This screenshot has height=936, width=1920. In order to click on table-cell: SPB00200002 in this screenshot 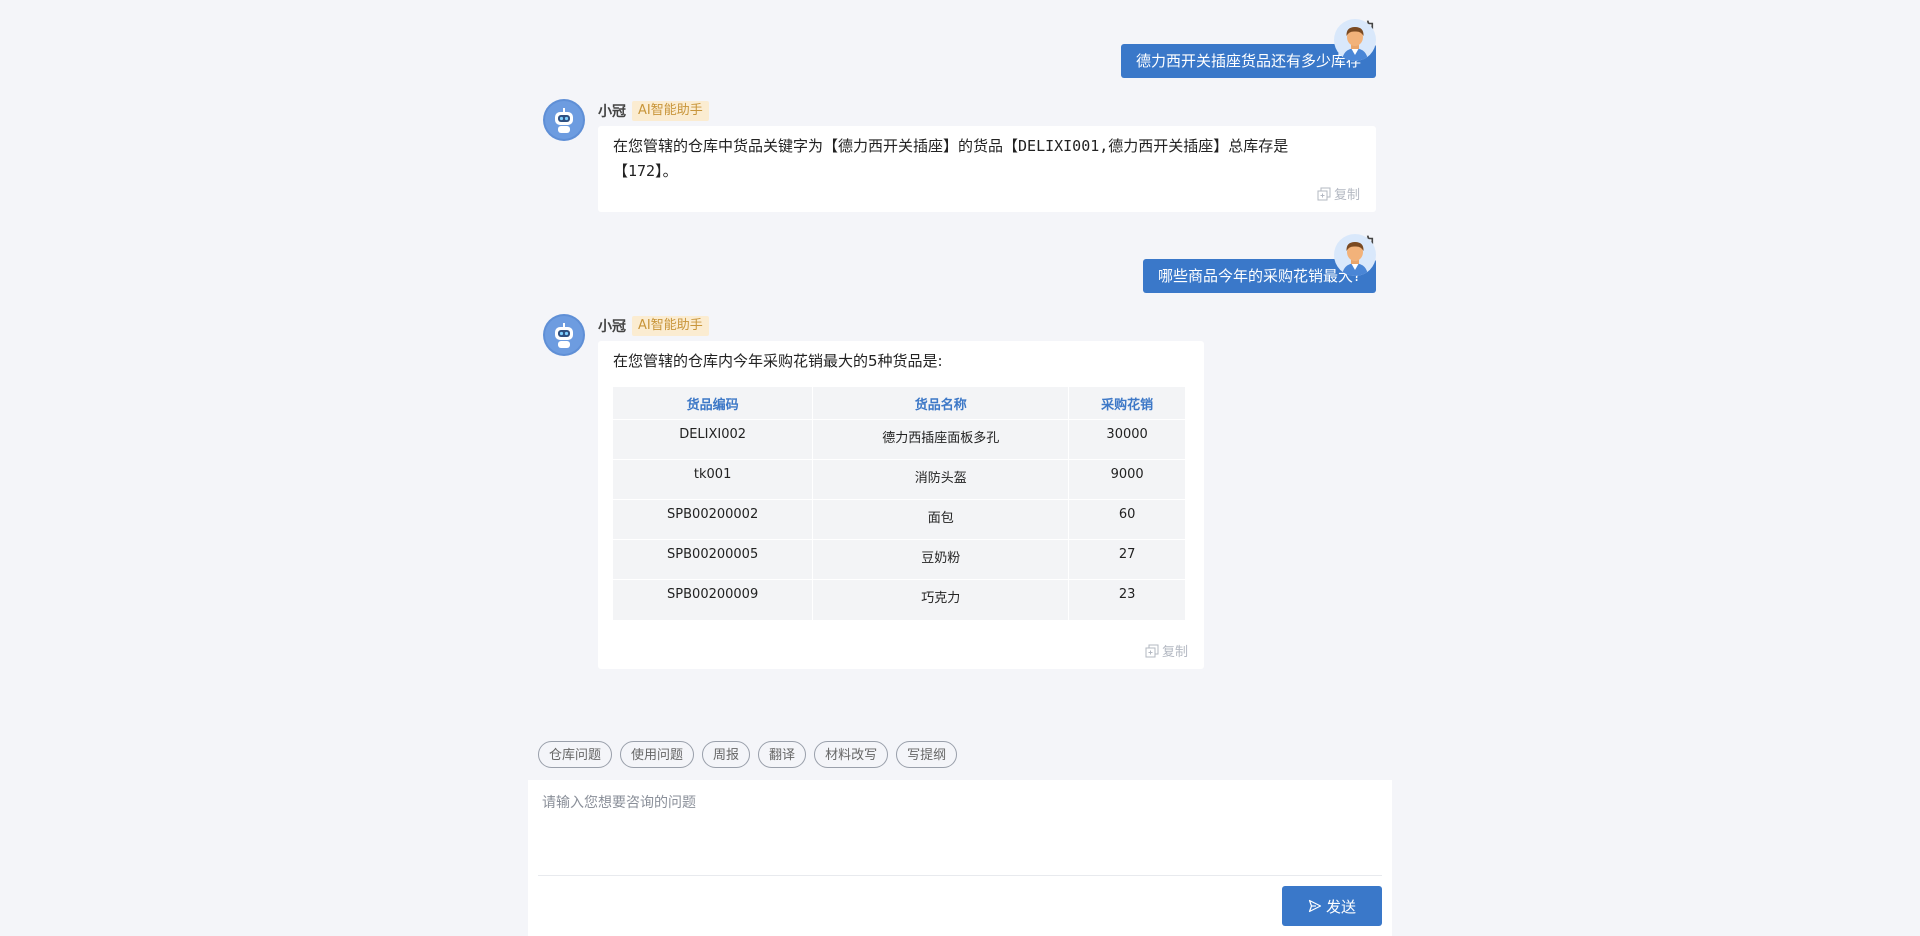, I will do `click(713, 519)`.